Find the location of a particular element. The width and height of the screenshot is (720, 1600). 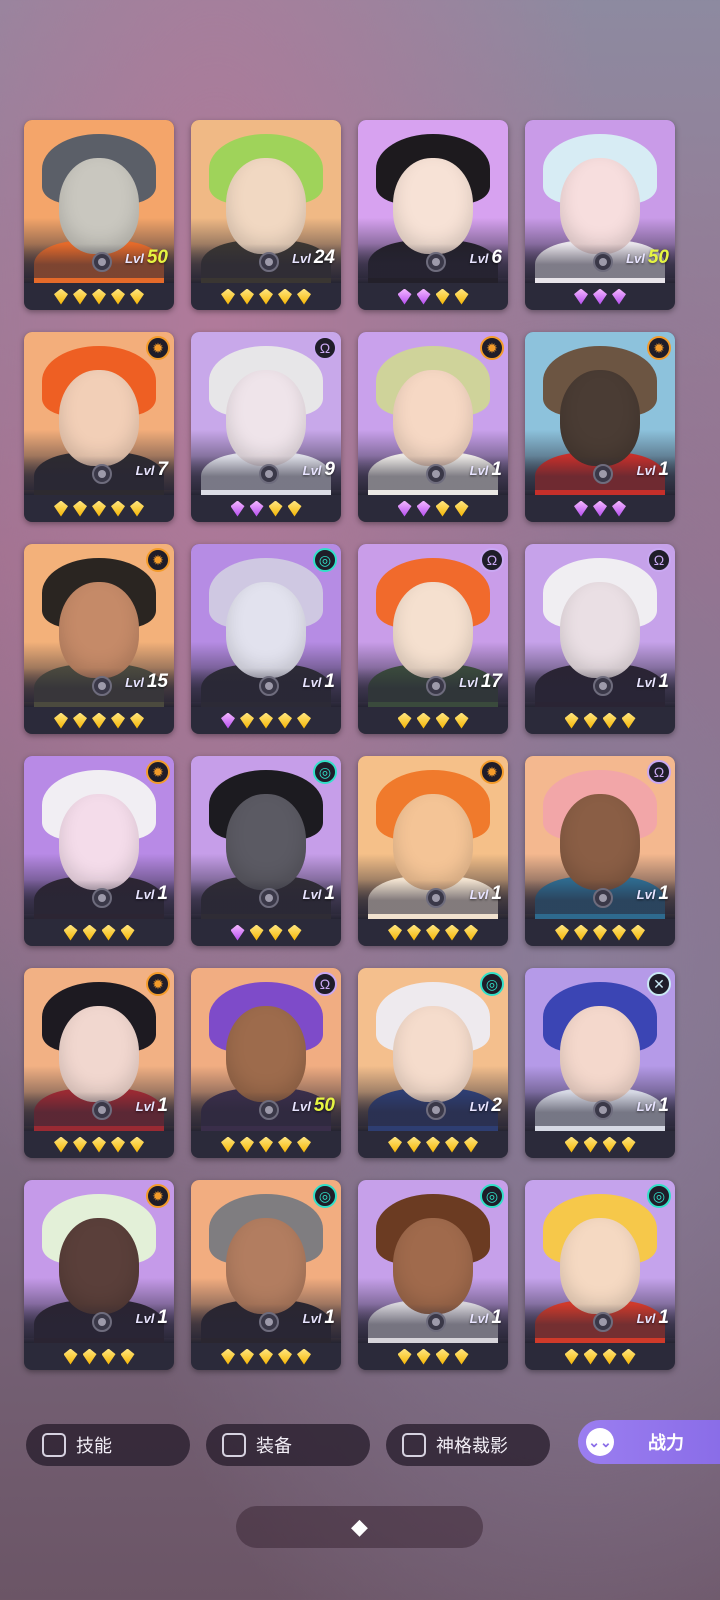

hero-level: Lvl 6 is located at coordinates (486, 258).